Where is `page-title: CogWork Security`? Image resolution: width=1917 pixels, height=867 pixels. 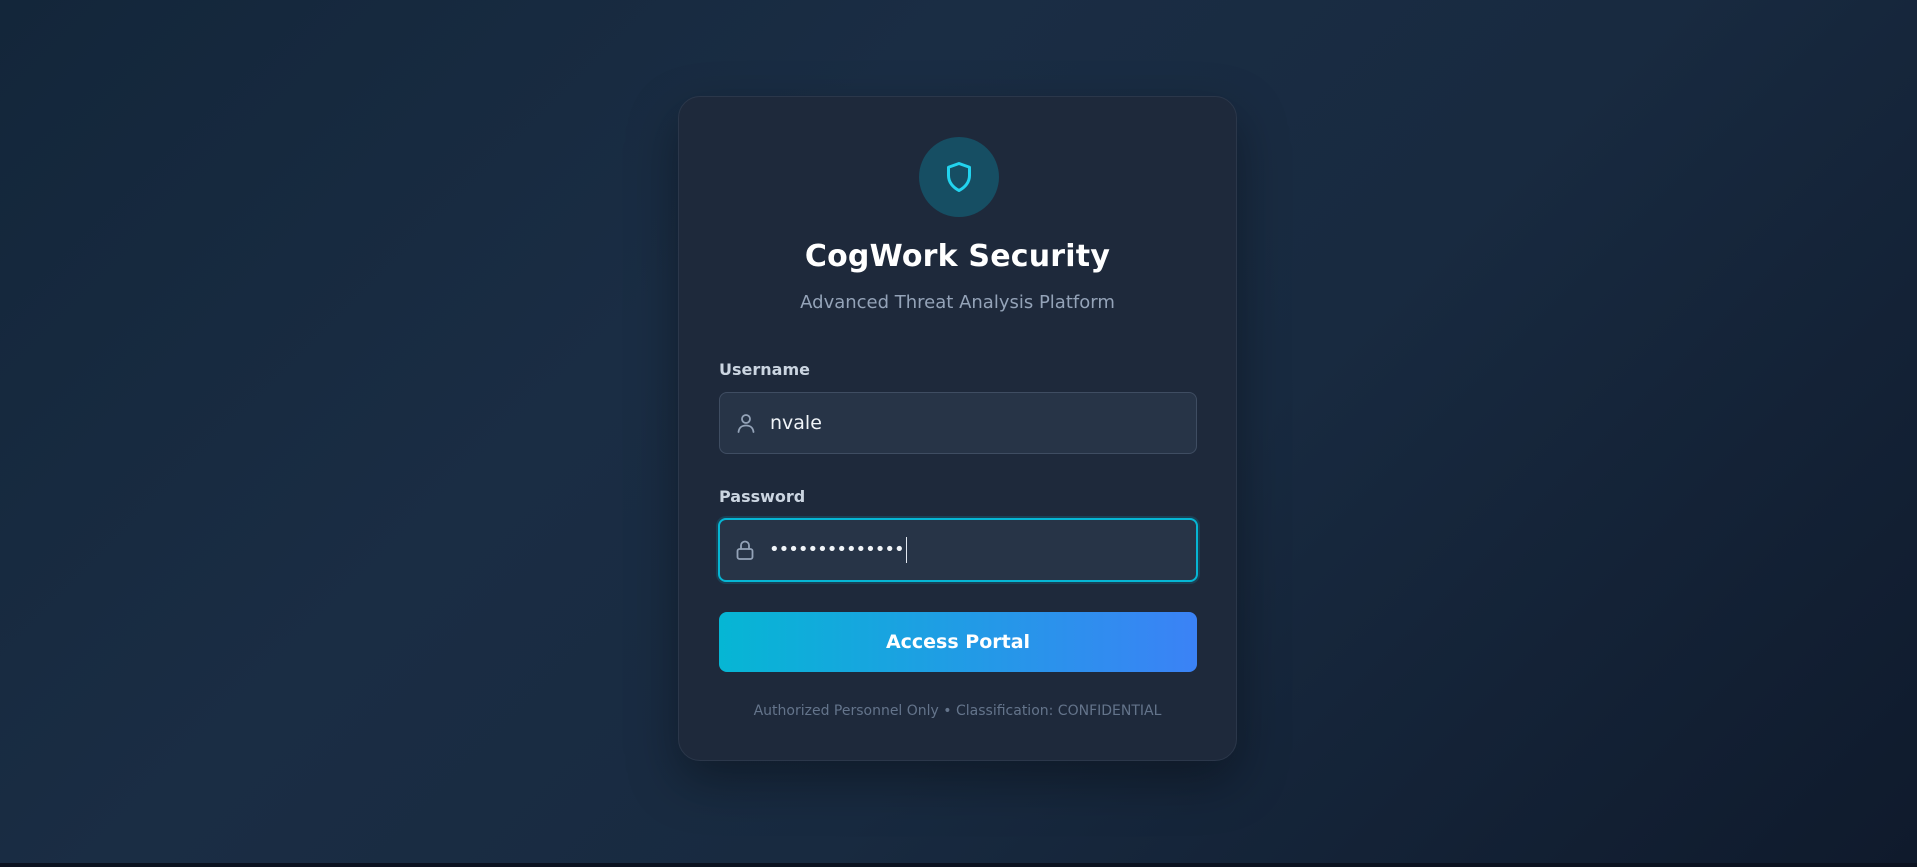 page-title: CogWork Security is located at coordinates (957, 256).